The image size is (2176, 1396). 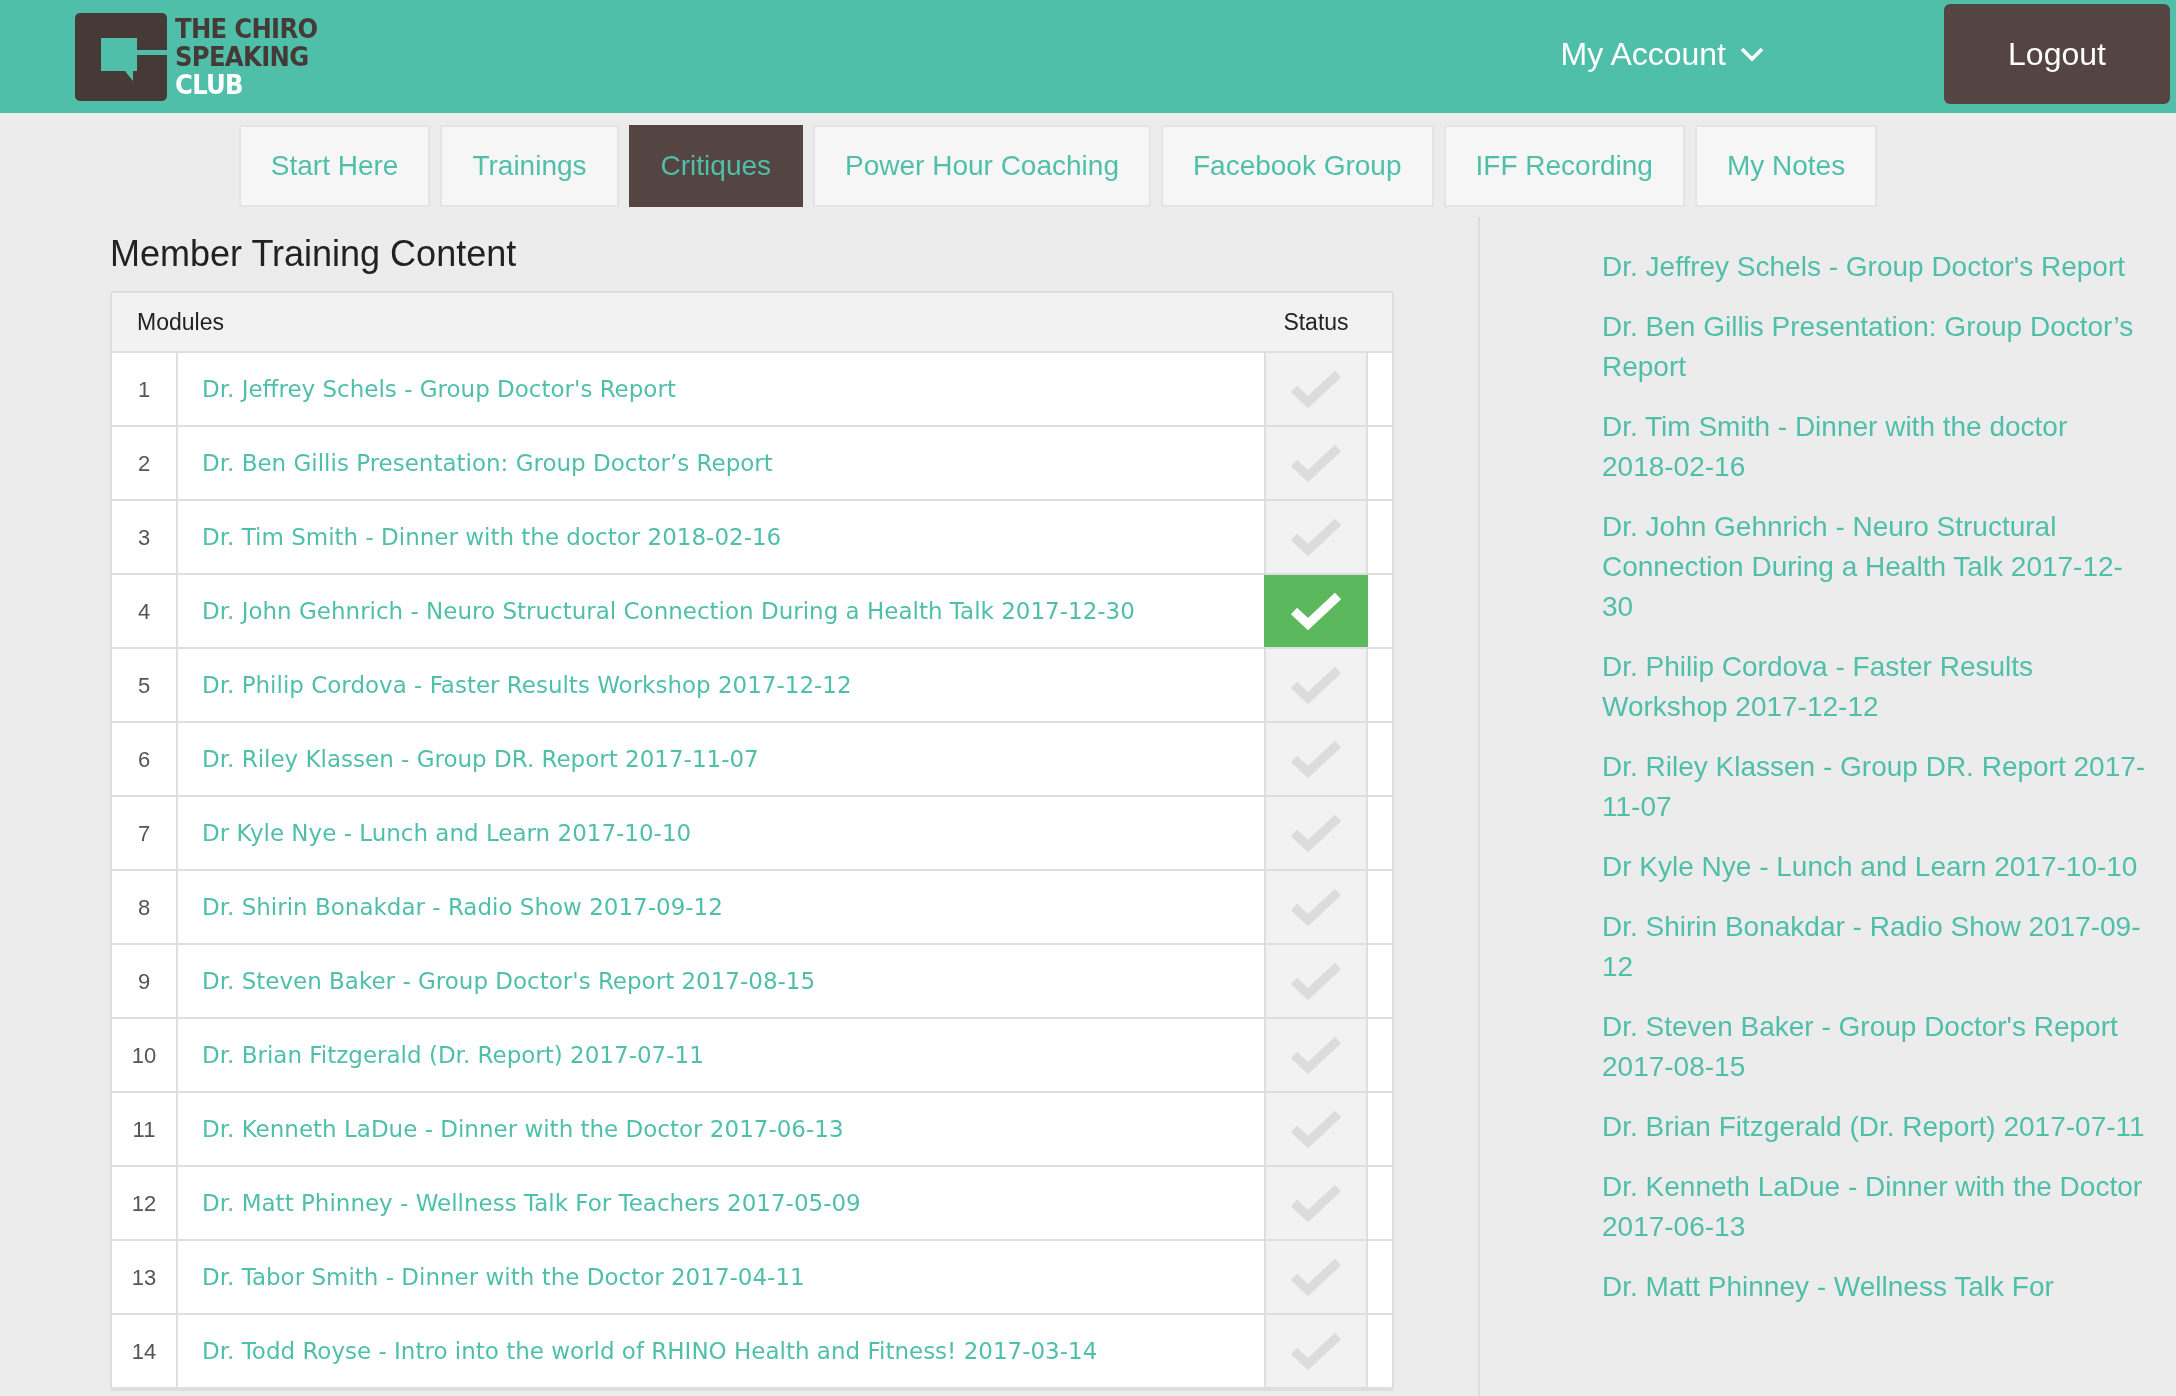 What do you see at coordinates (982, 166) in the screenshot?
I see `nav-tab: Power Hour Coaching` at bounding box center [982, 166].